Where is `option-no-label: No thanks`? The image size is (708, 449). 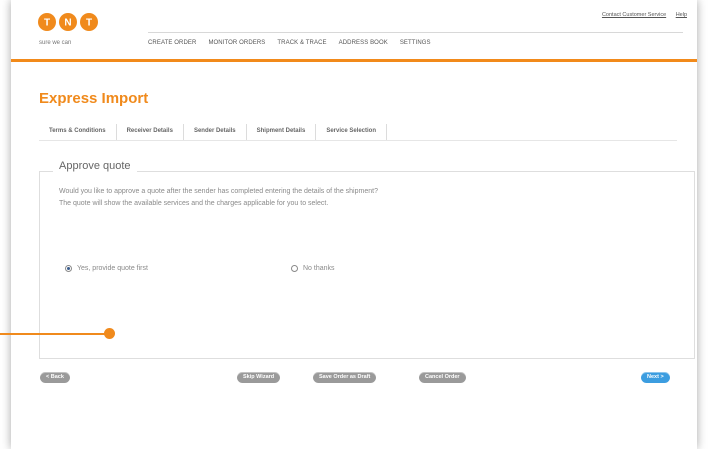
option-no-label: No thanks is located at coordinates (319, 268).